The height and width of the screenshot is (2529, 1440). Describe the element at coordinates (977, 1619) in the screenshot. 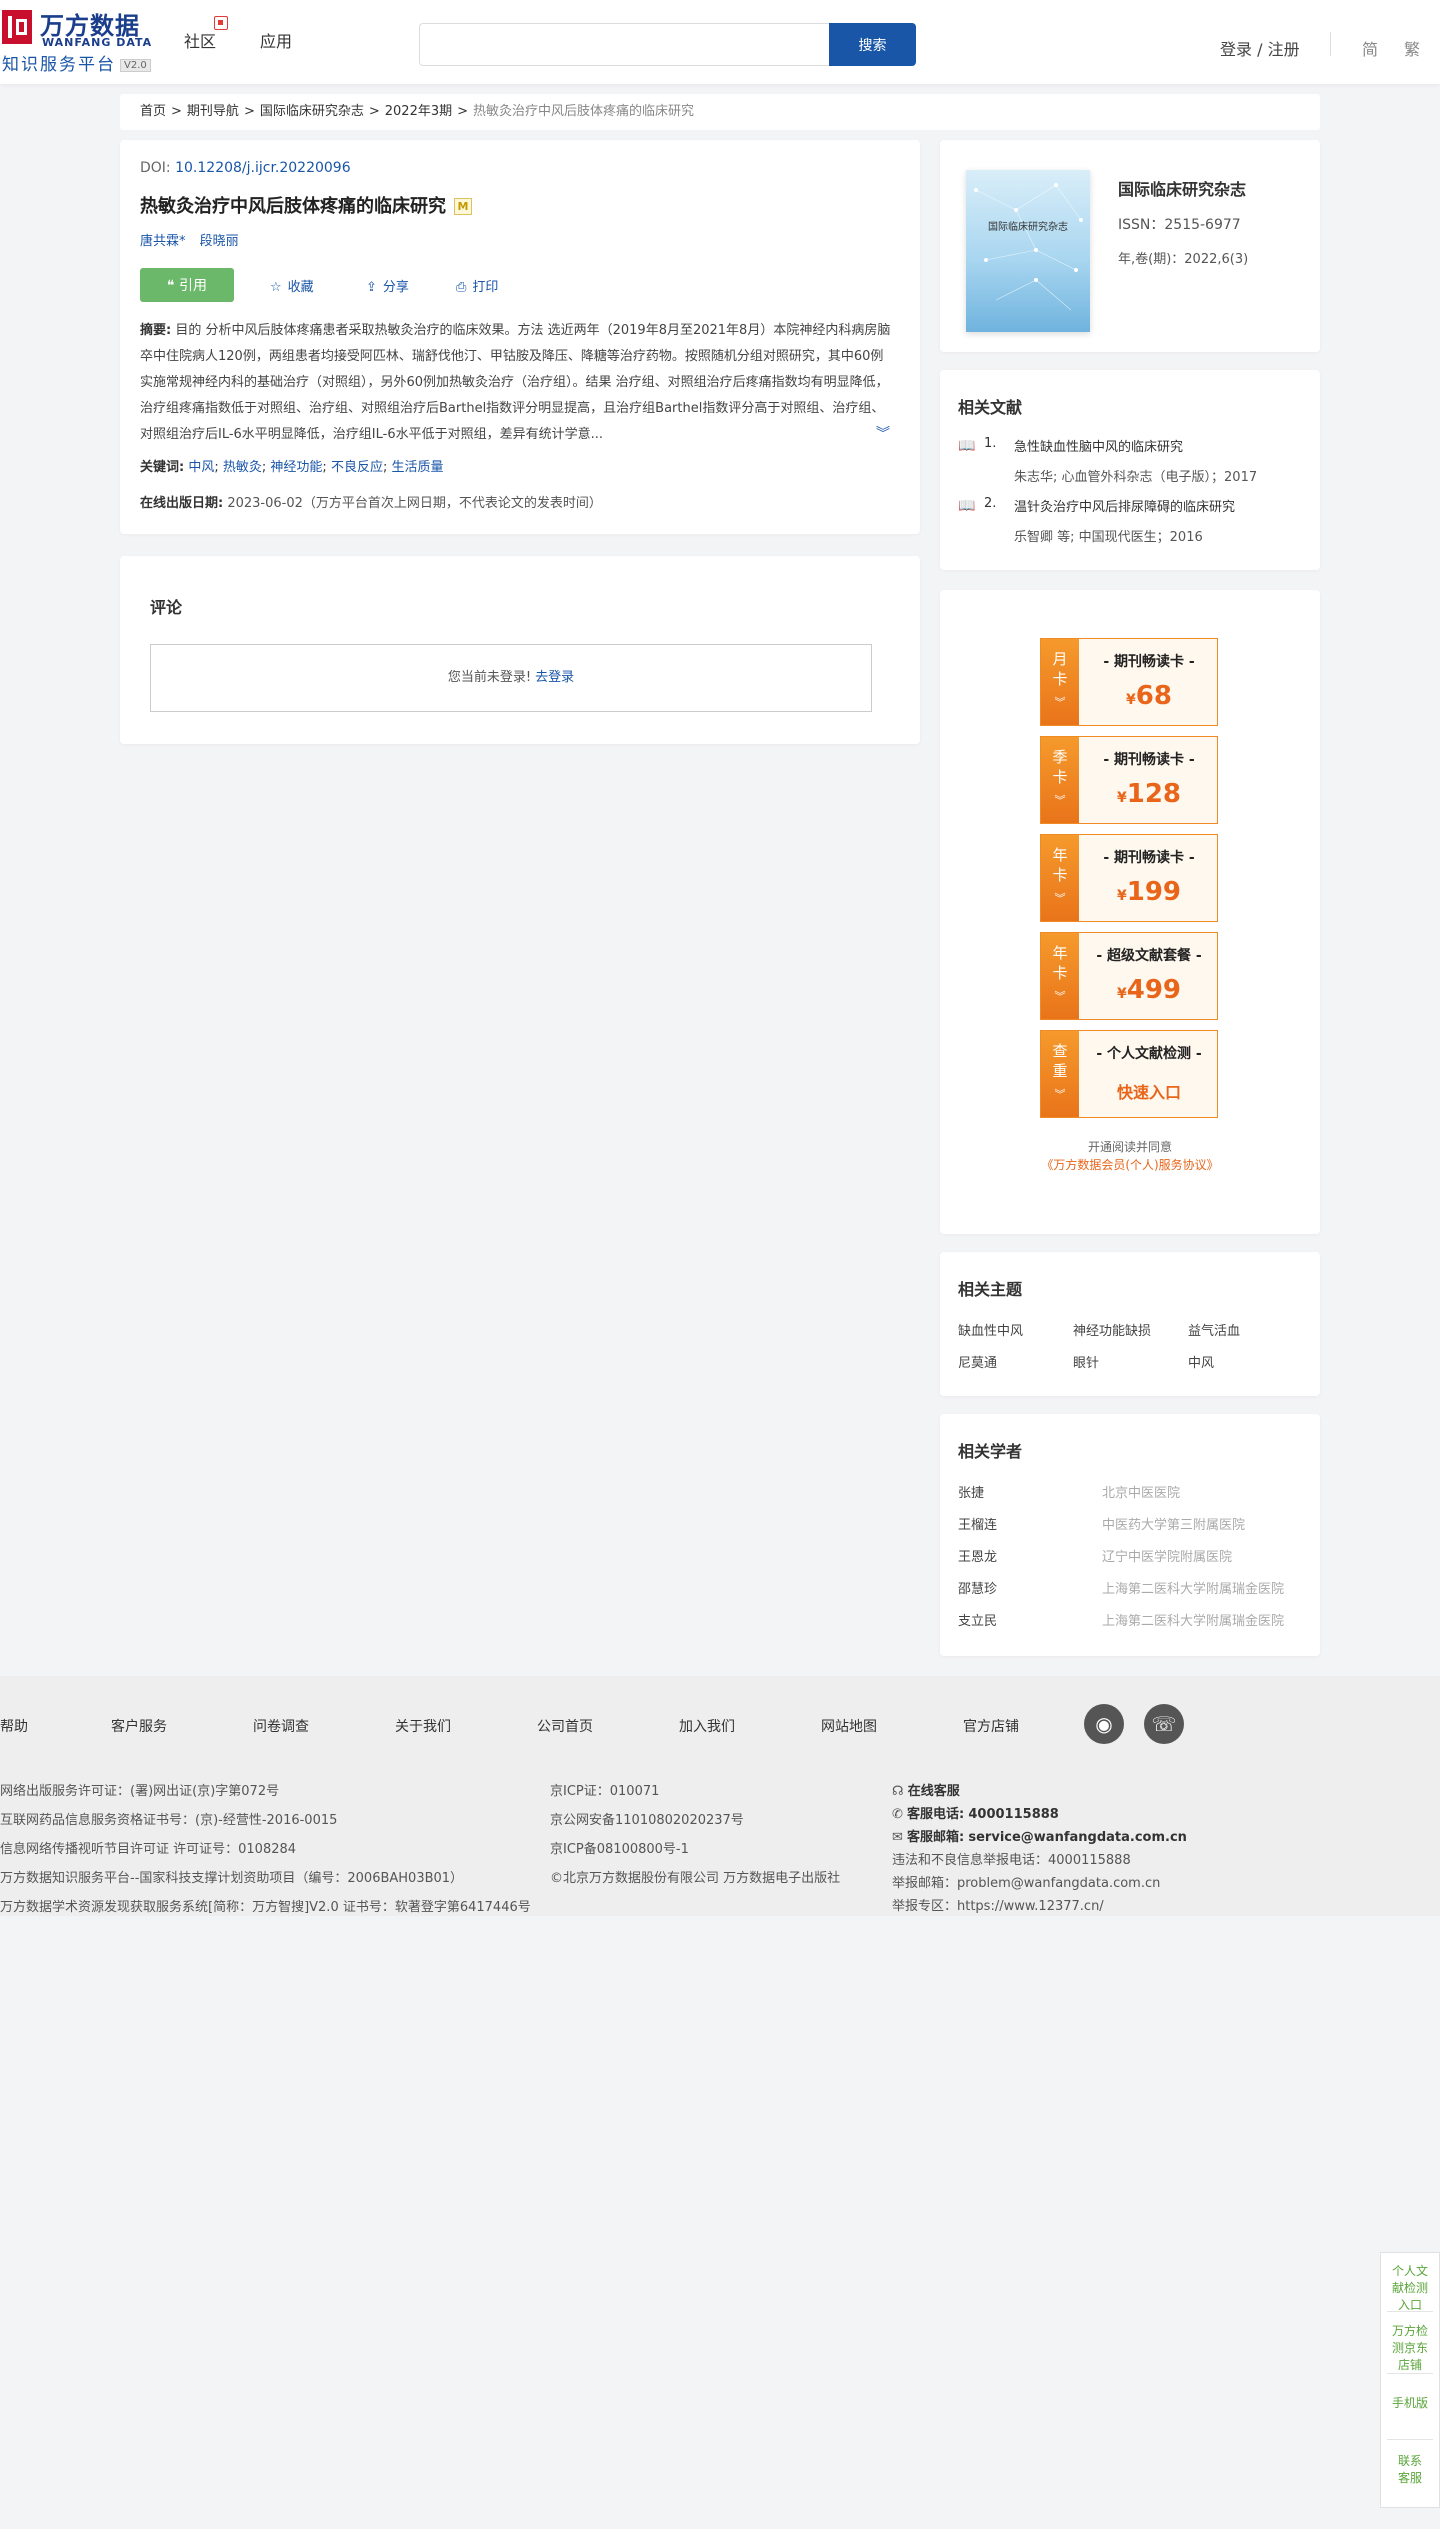

I see `scholar-name: 支立民` at that location.